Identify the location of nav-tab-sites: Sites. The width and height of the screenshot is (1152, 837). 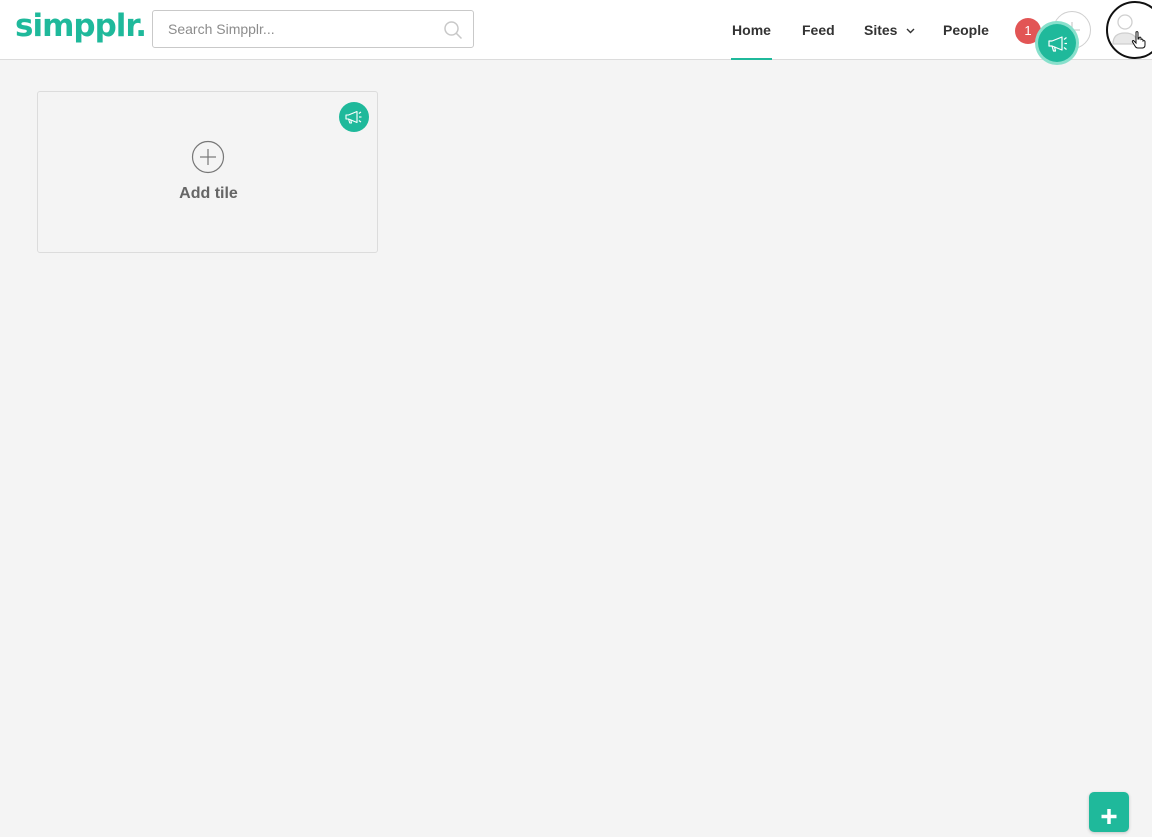
(889, 29).